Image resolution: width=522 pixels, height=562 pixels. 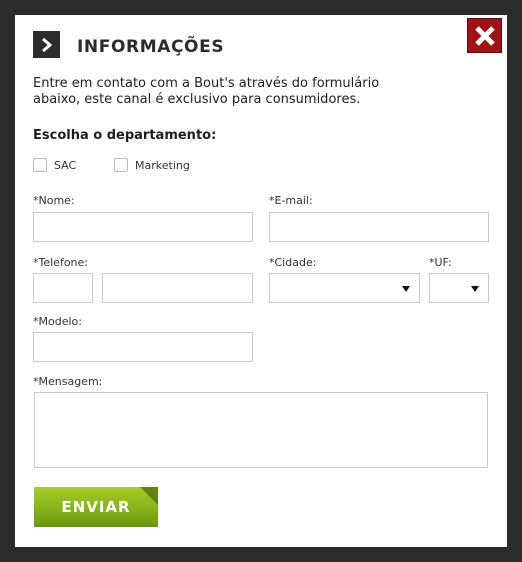 What do you see at coordinates (40, 165) in the screenshot?
I see `checkbox-sac` at bounding box center [40, 165].